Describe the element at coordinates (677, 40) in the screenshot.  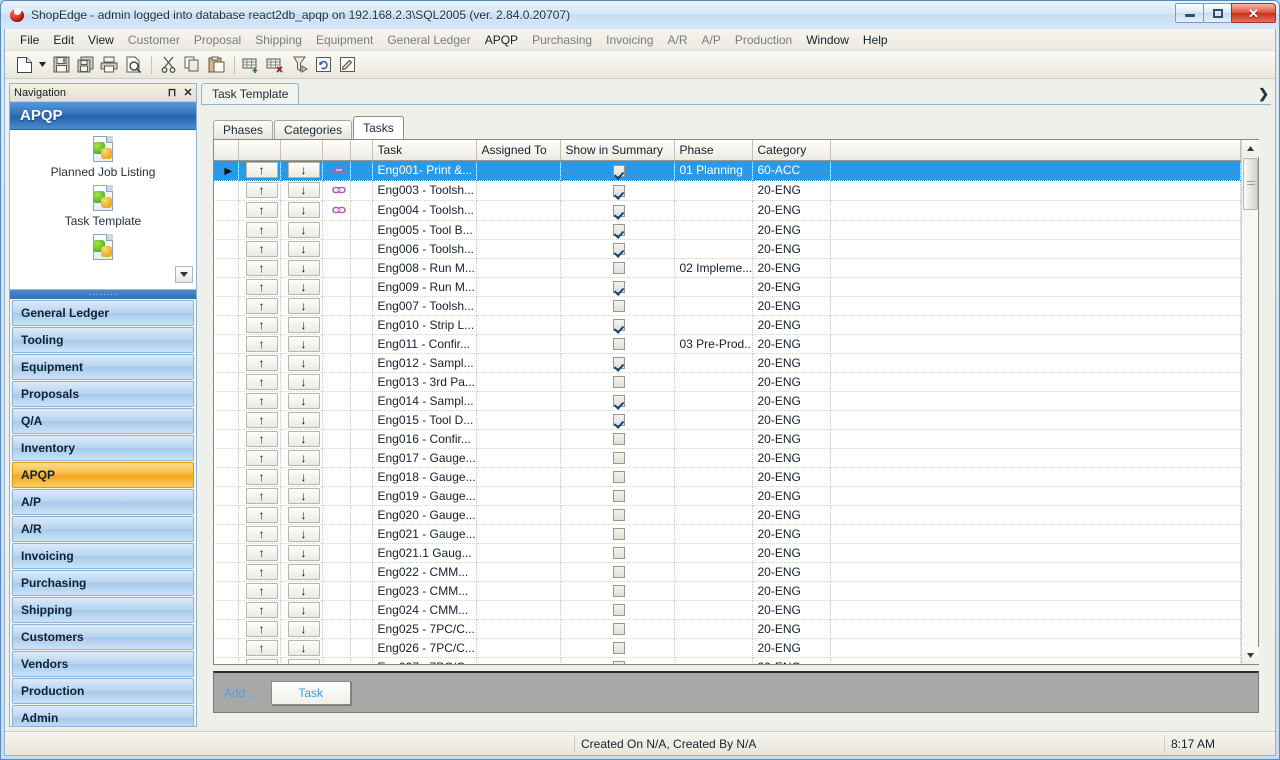
I see `menu-item-ar: A/R` at that location.